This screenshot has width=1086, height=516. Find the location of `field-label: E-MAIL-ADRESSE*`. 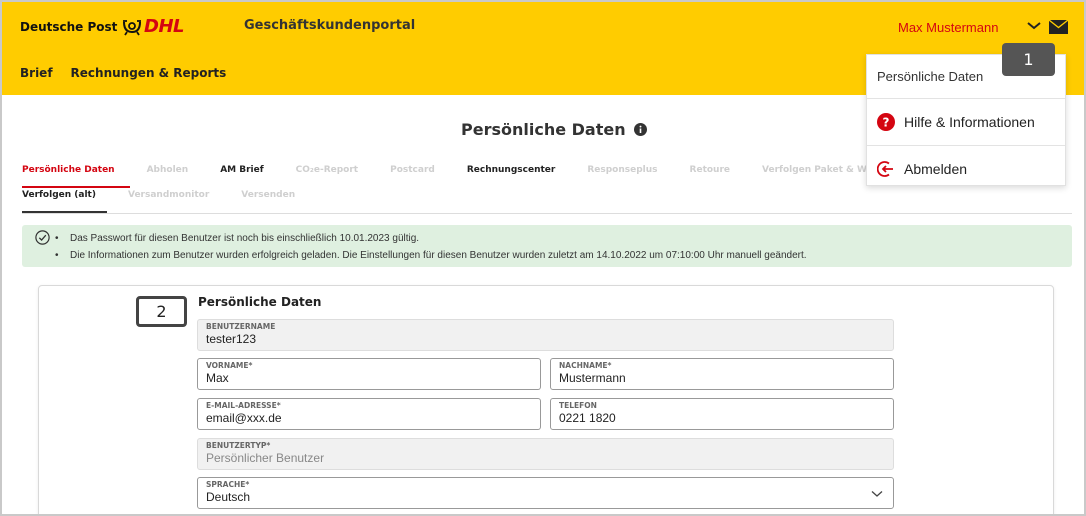

field-label: E-MAIL-ADRESSE* is located at coordinates (243, 405).